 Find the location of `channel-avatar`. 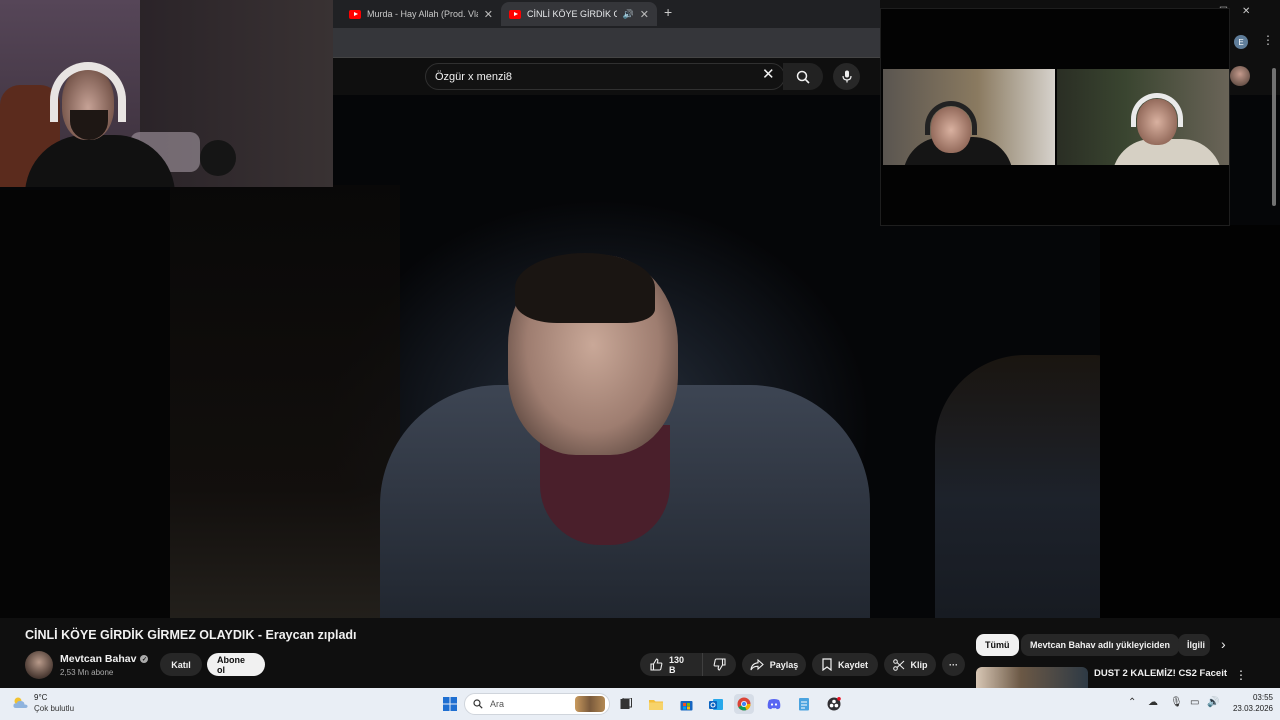

channel-avatar is located at coordinates (39, 665).